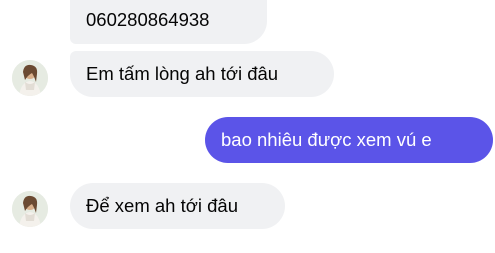  I want to click on message-bubble-incoming: Em tấm lòng ah tới đâu, so click(202, 74).